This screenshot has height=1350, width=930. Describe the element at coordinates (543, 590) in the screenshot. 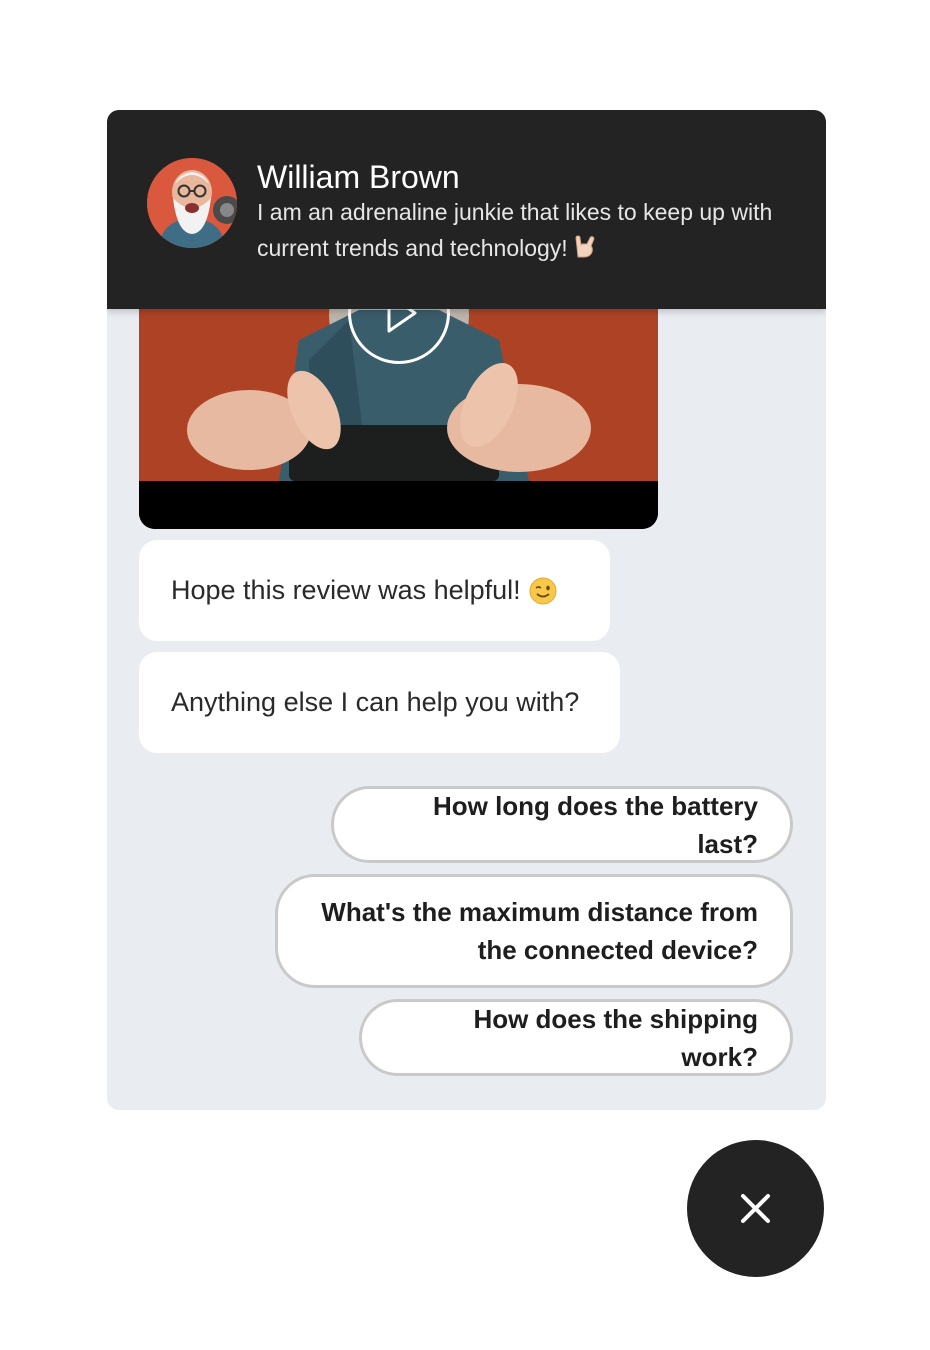

I see `wink-emoji-icon` at that location.